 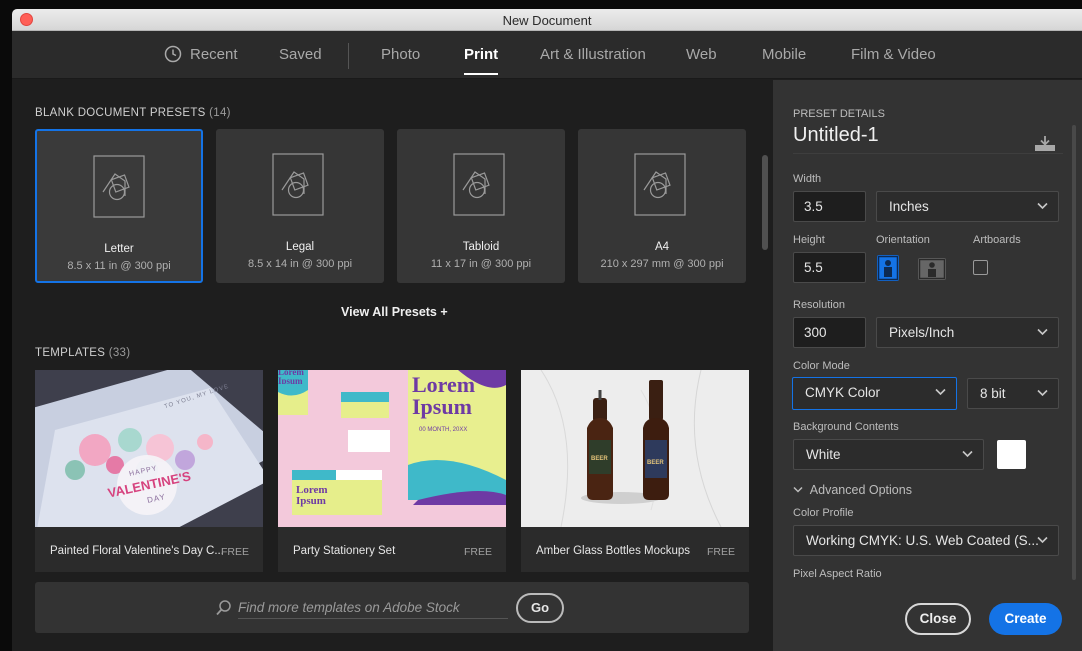 I want to click on clock-icon, so click(x=173, y=54).